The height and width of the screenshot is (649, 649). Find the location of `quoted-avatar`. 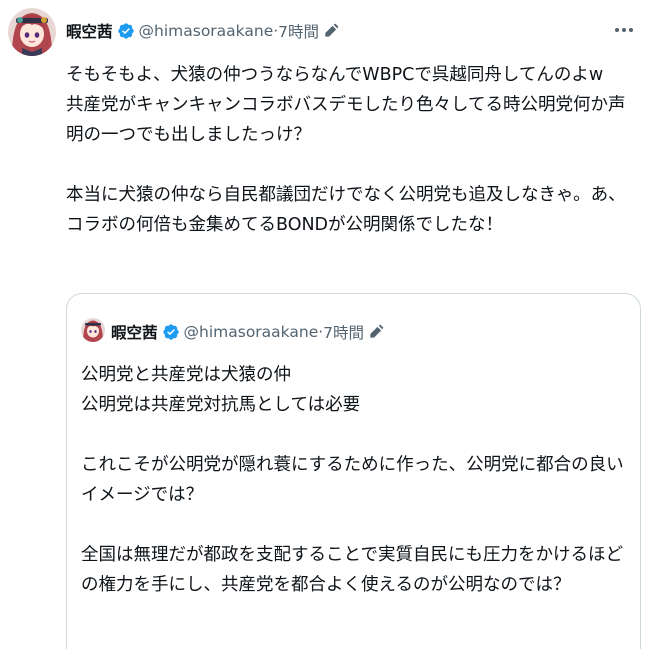

quoted-avatar is located at coordinates (93, 330).